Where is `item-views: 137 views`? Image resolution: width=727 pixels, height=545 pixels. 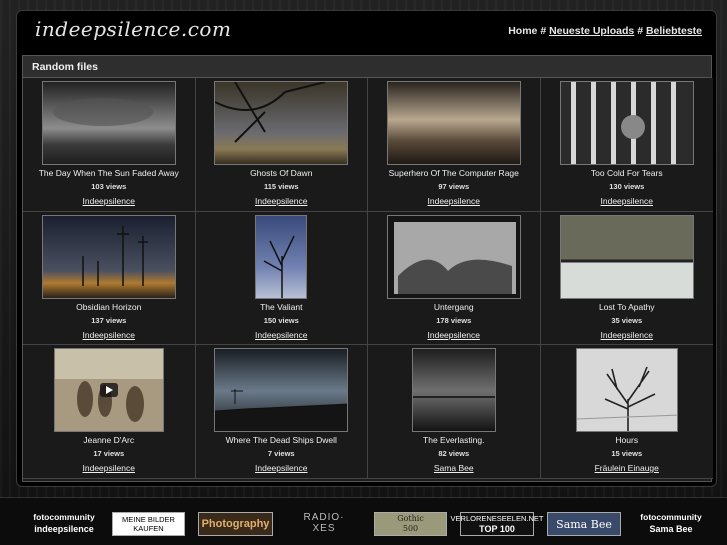
item-views: 137 views is located at coordinates (109, 320).